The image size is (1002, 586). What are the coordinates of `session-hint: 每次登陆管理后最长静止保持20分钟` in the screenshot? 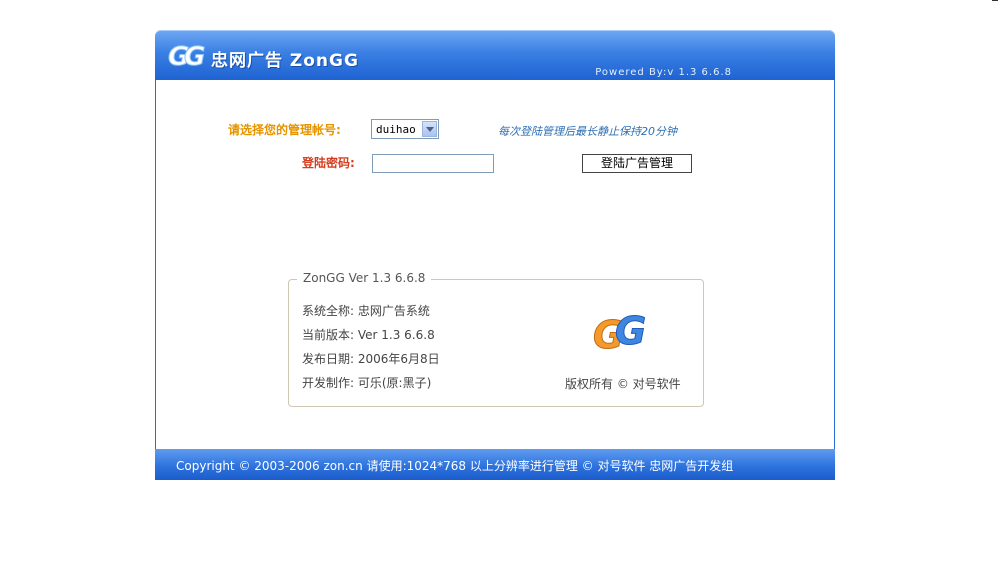 It's located at (587, 131).